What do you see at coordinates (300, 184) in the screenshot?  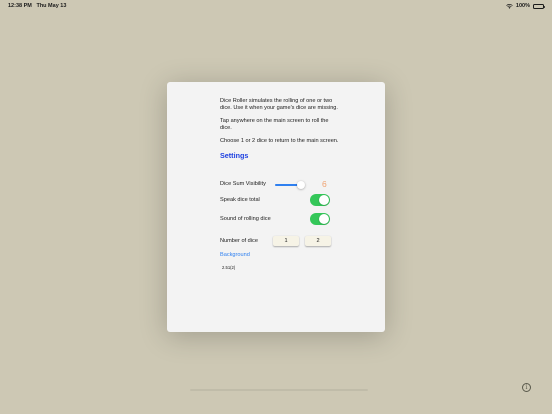 I see `slider-thumb` at bounding box center [300, 184].